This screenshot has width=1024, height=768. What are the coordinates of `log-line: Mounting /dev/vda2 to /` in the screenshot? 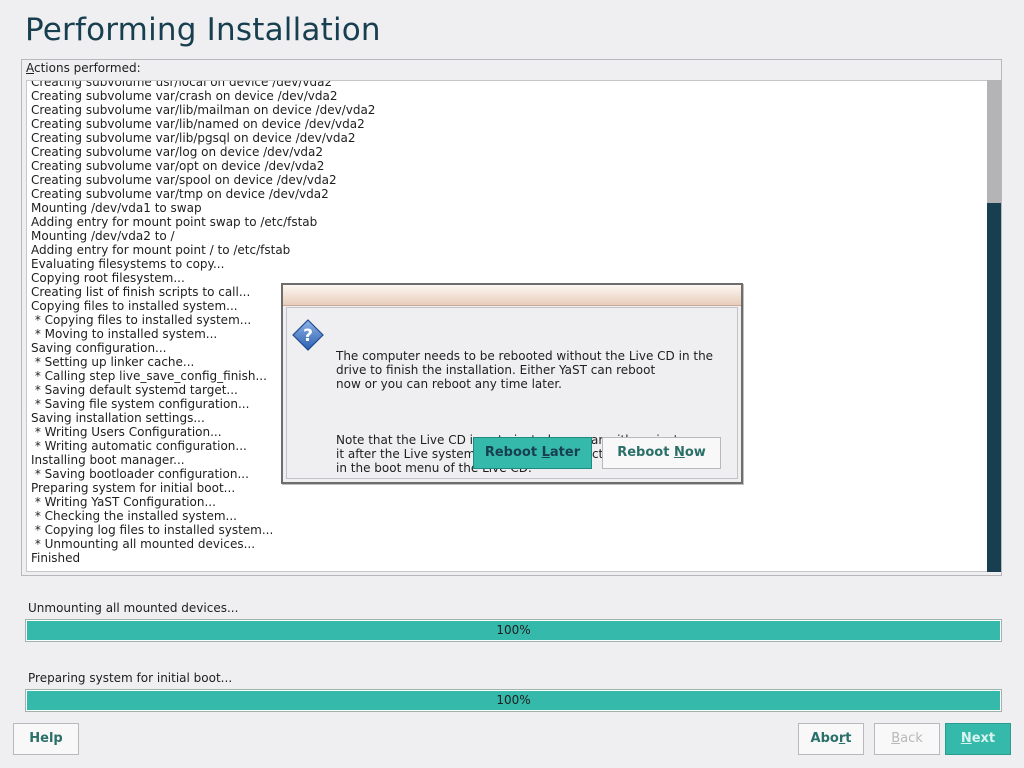 It's located at (103, 236).